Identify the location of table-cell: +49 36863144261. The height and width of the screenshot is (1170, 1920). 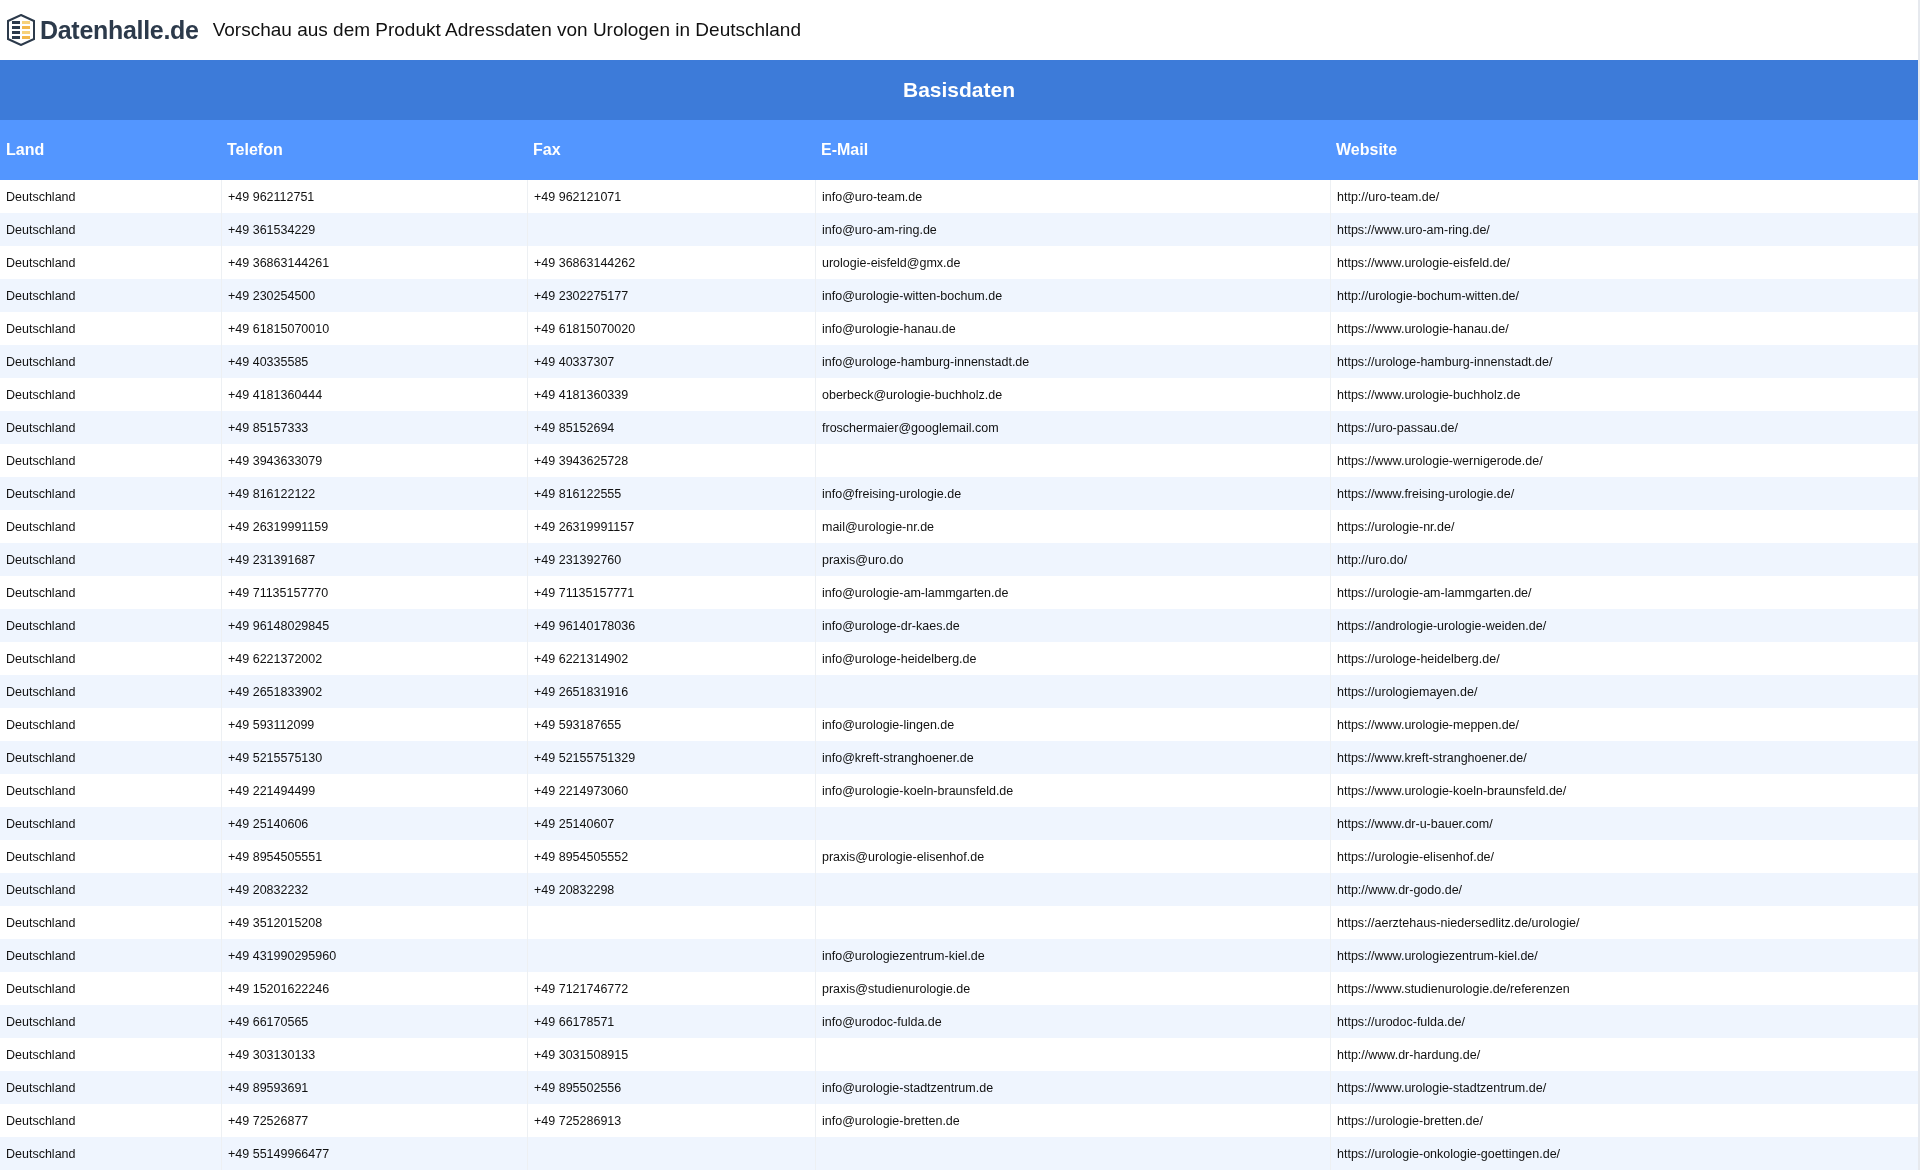
(279, 262).